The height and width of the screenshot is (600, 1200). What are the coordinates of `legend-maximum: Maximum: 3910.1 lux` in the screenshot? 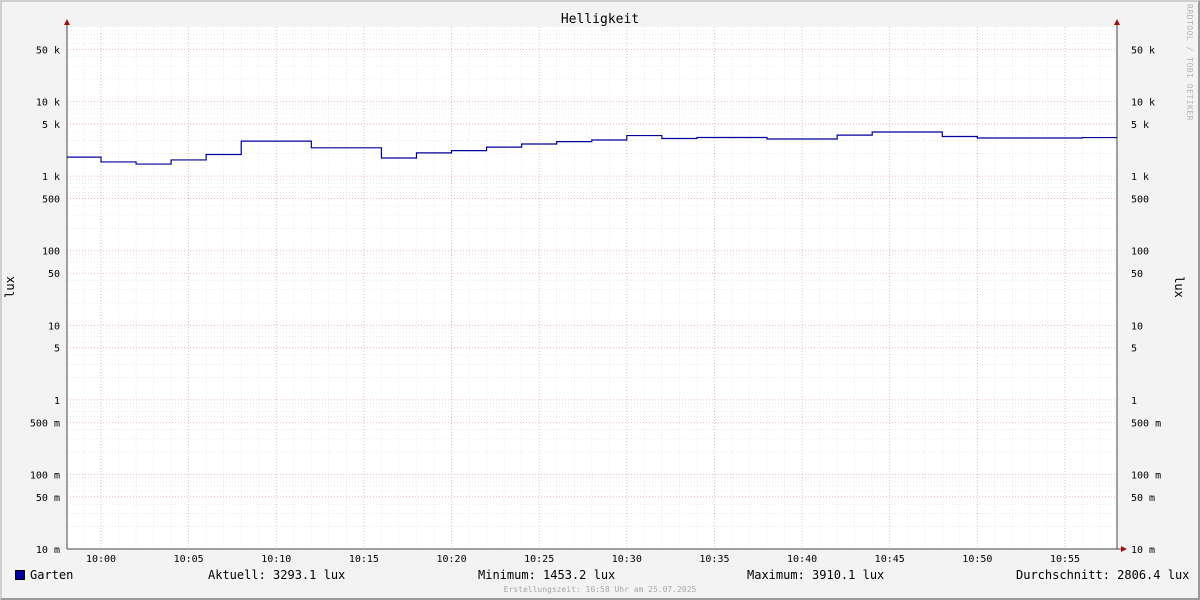 It's located at (816, 575).